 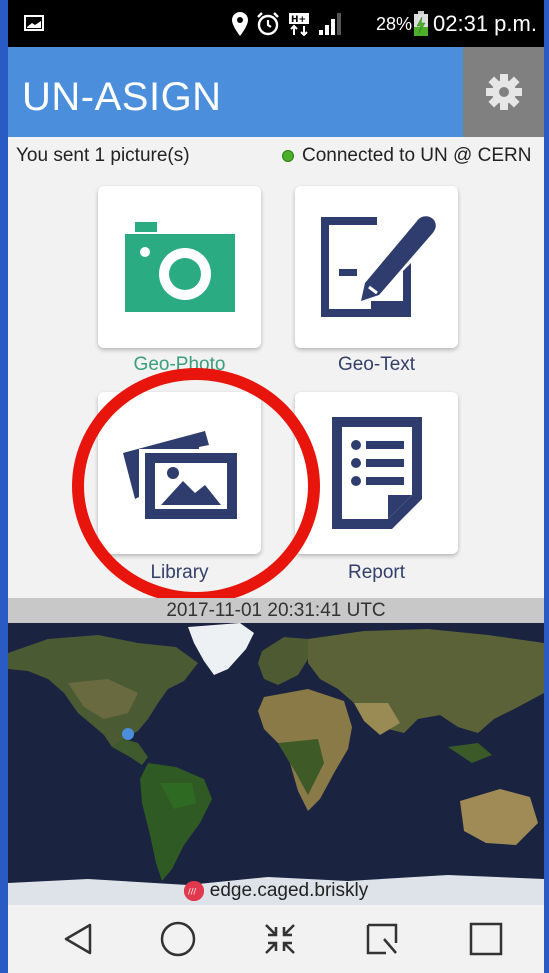 I want to click on app-bar: UN-ASIGN, so click(x=276, y=92).